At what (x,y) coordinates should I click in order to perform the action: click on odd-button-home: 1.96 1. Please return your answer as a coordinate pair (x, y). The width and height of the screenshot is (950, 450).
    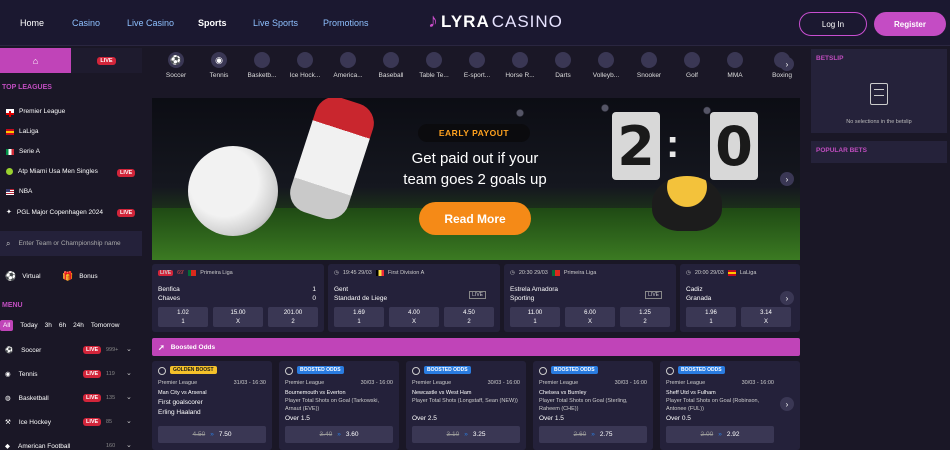
    Looking at the image, I should click on (711, 317).